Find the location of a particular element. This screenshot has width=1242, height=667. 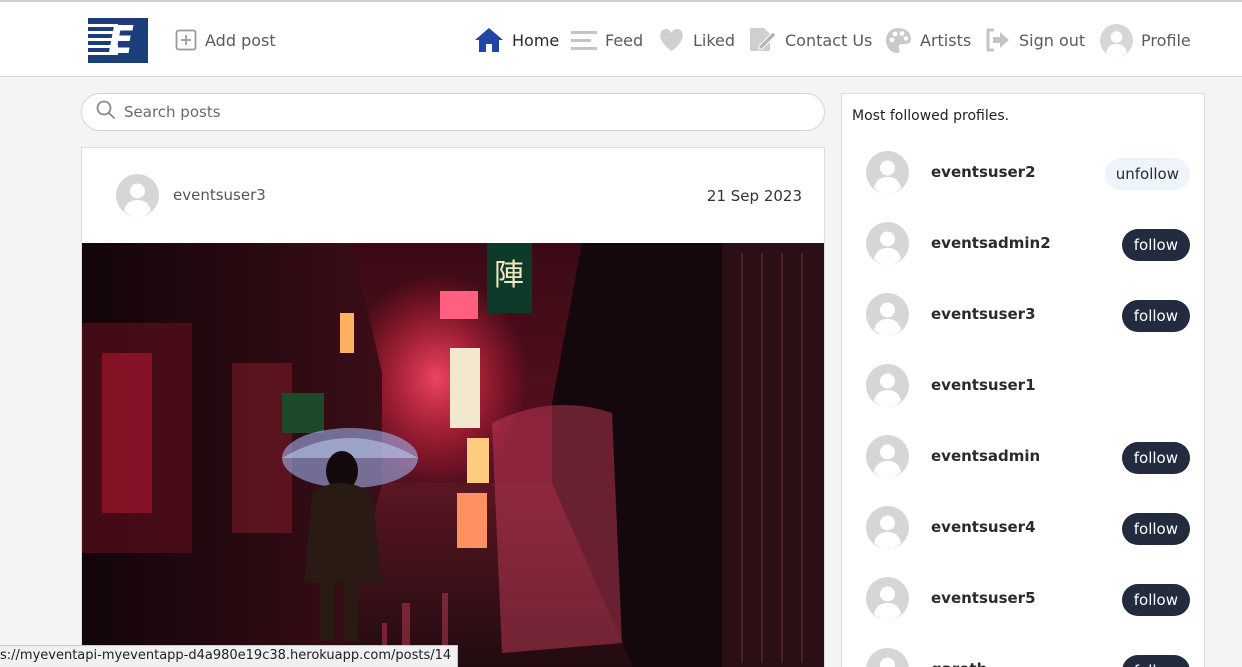

profile-row: eventsadmin follow is located at coordinates (1028, 457).